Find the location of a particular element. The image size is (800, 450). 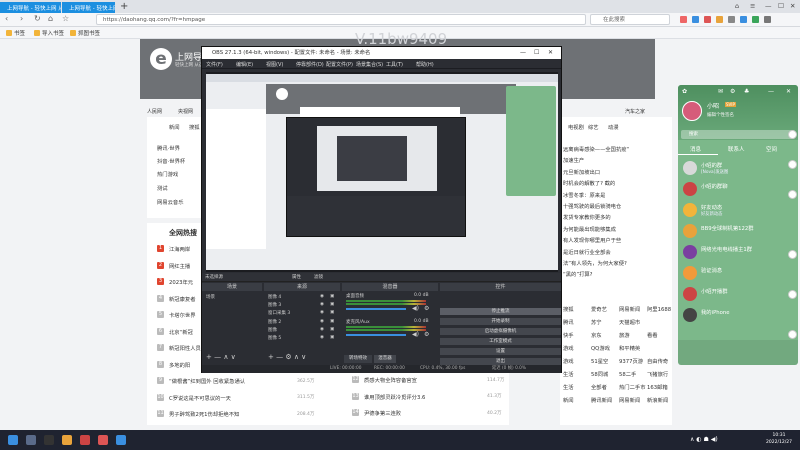

hot-item: 多地的阳 is located at coordinates (179, 365).